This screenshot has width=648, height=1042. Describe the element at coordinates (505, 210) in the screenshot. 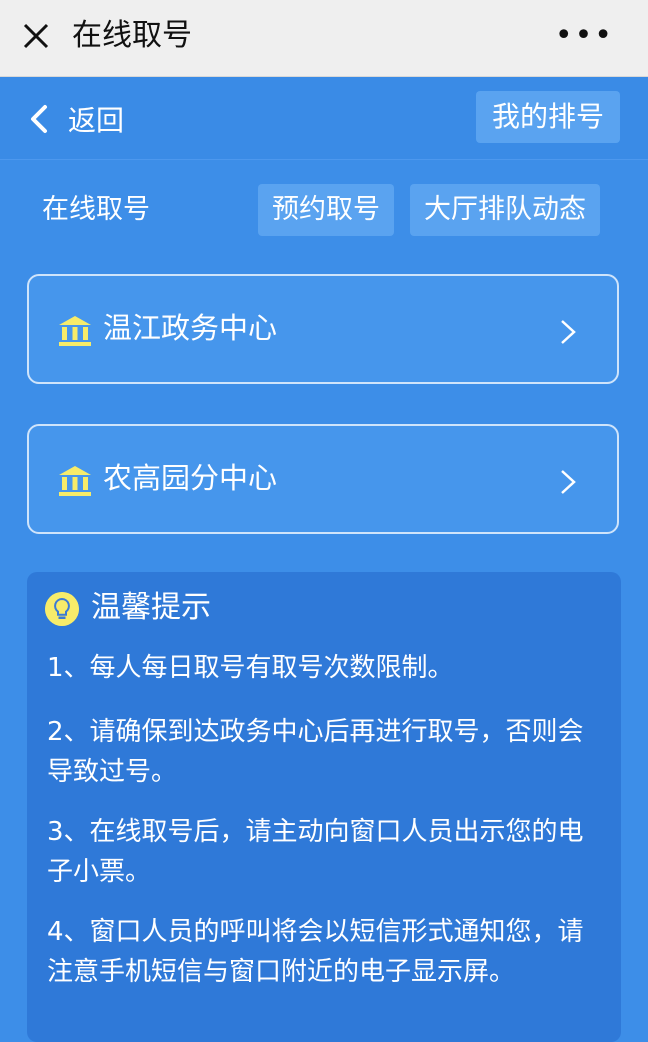

I see `tab-hall-queue-status: 大厅排队动态` at that location.